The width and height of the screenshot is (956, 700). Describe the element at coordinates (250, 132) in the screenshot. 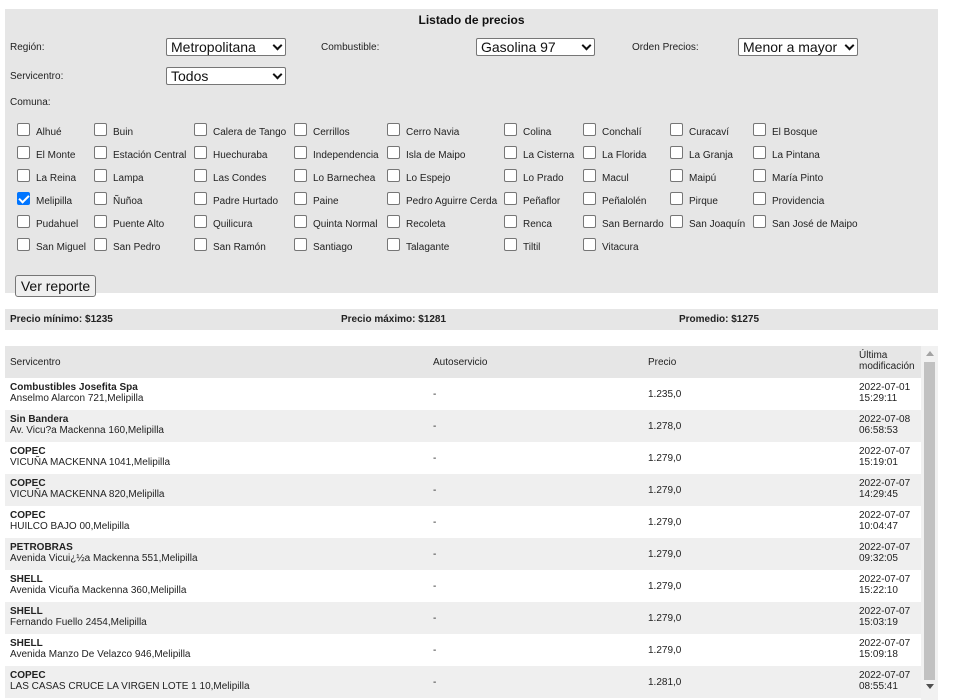

I see `comuna-checkbox-label: Calera de Tango` at that location.